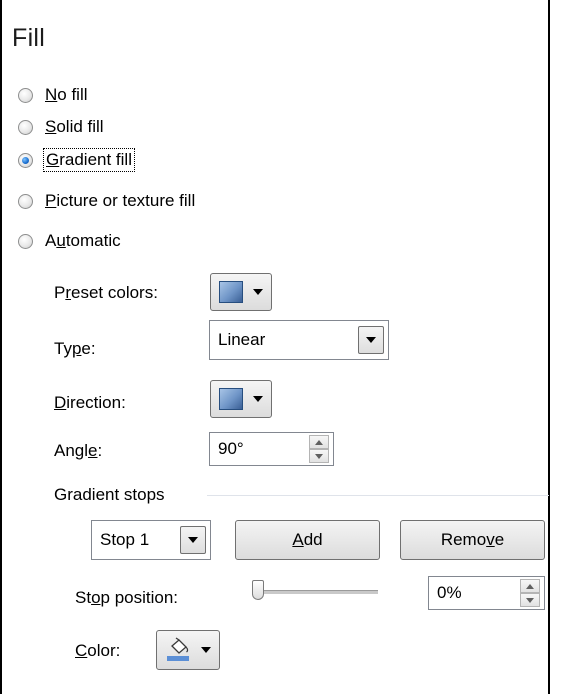  I want to click on stop-position-decrement-button, so click(530, 600).